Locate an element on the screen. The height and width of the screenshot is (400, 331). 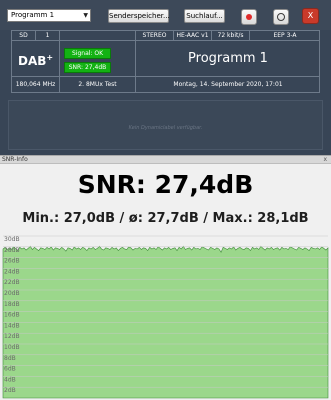
dynamic-label-panel: Kein Dynamiclabel verfügbar. is located at coordinates (165, 125).